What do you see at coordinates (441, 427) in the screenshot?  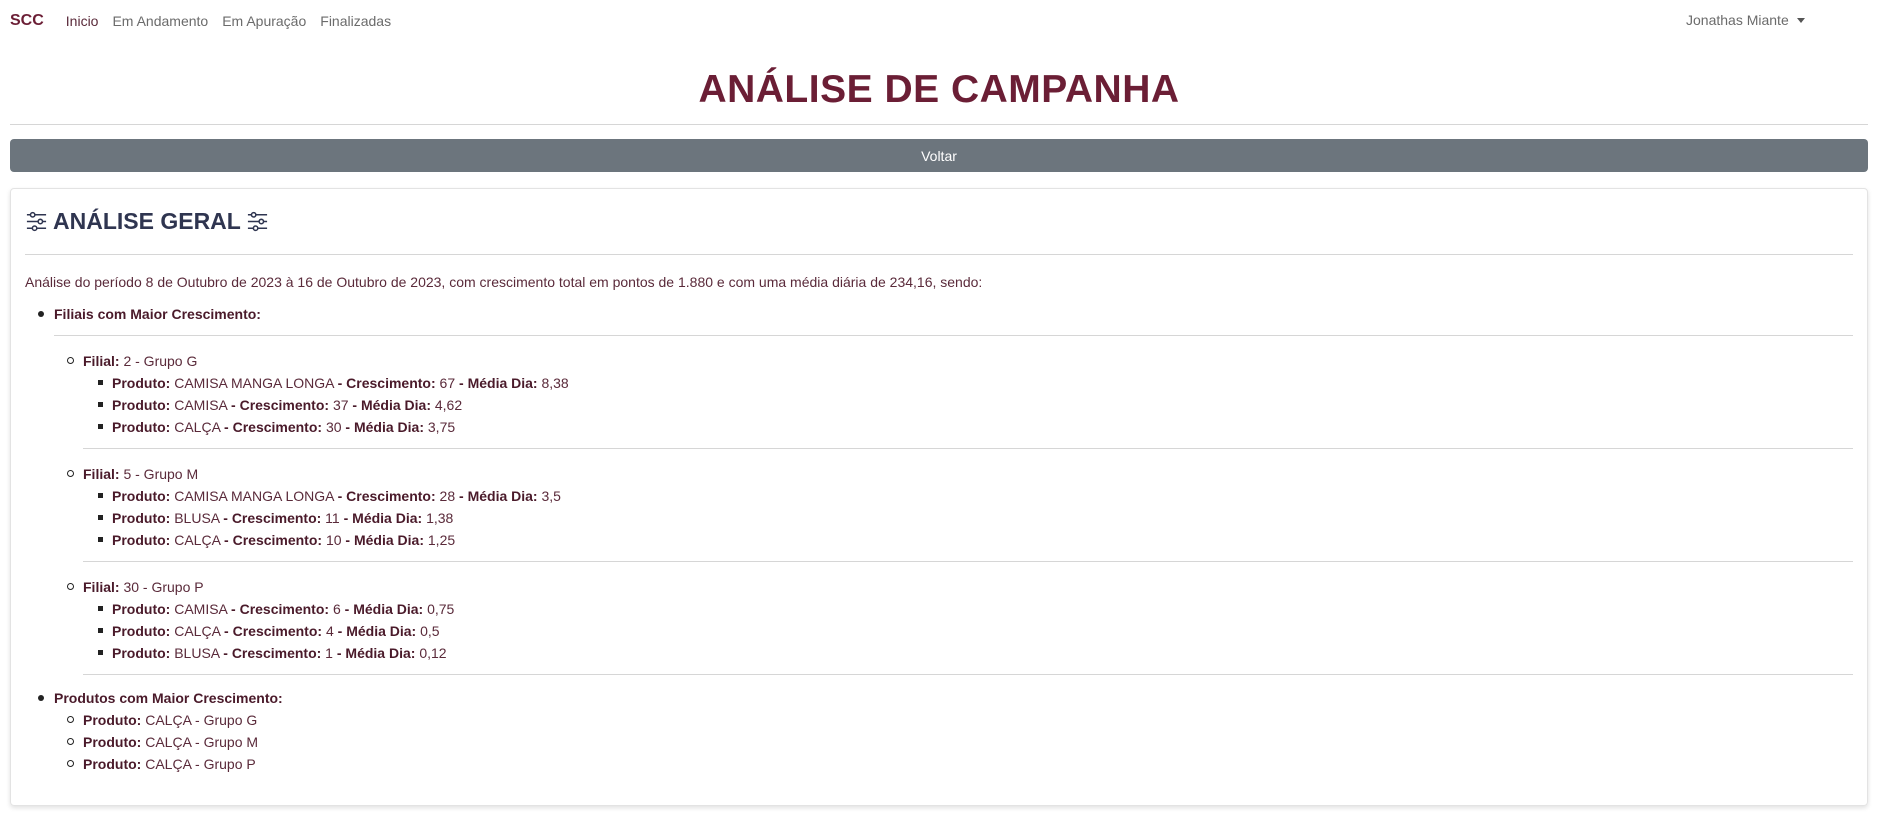 I see `avg-value: 3,75` at bounding box center [441, 427].